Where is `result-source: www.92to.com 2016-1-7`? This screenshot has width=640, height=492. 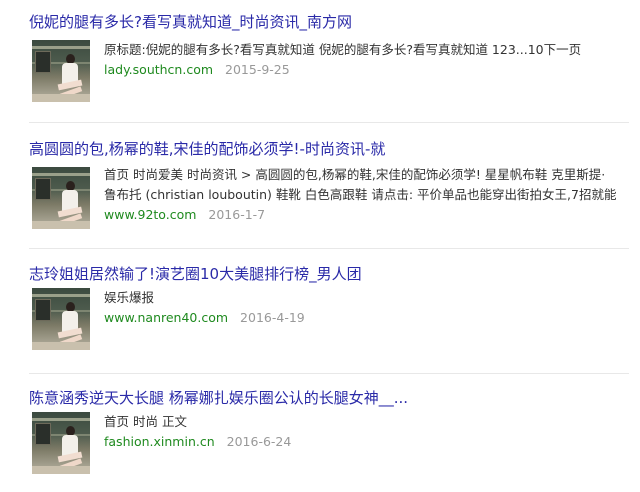 result-source: www.92to.com 2016-1-7 is located at coordinates (184, 215).